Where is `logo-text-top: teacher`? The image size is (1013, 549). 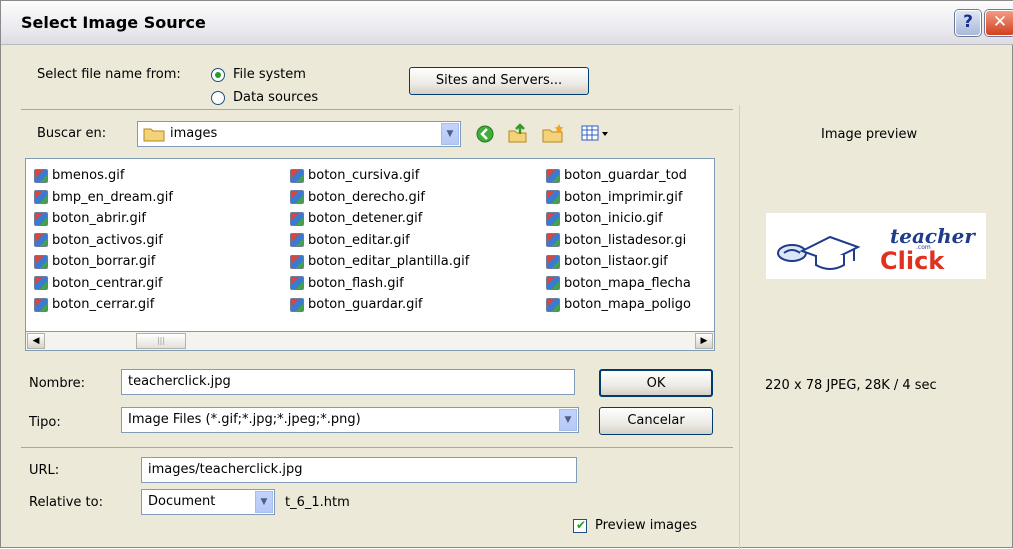 logo-text-top: teacher is located at coordinates (933, 236).